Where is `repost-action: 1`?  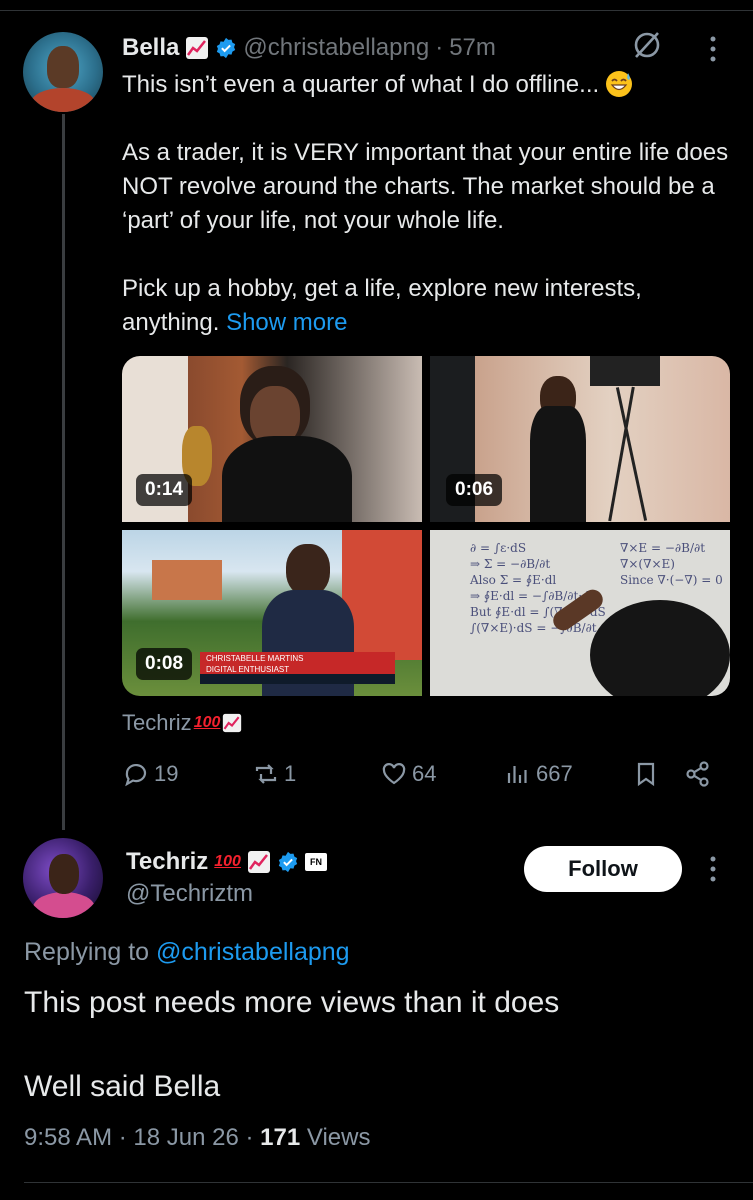
repost-action: 1 is located at coordinates (274, 774).